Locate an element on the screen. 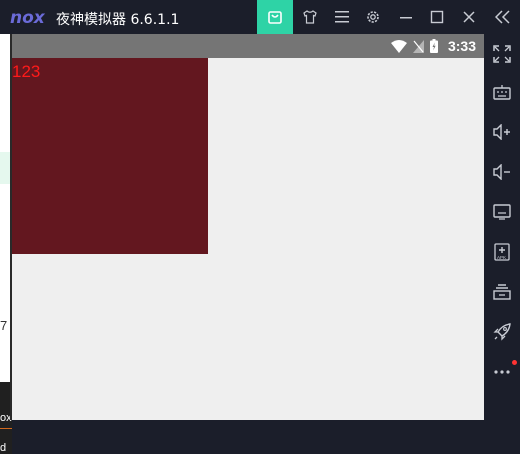  background-window-edge: 7 ox d is located at coordinates (6, 244).